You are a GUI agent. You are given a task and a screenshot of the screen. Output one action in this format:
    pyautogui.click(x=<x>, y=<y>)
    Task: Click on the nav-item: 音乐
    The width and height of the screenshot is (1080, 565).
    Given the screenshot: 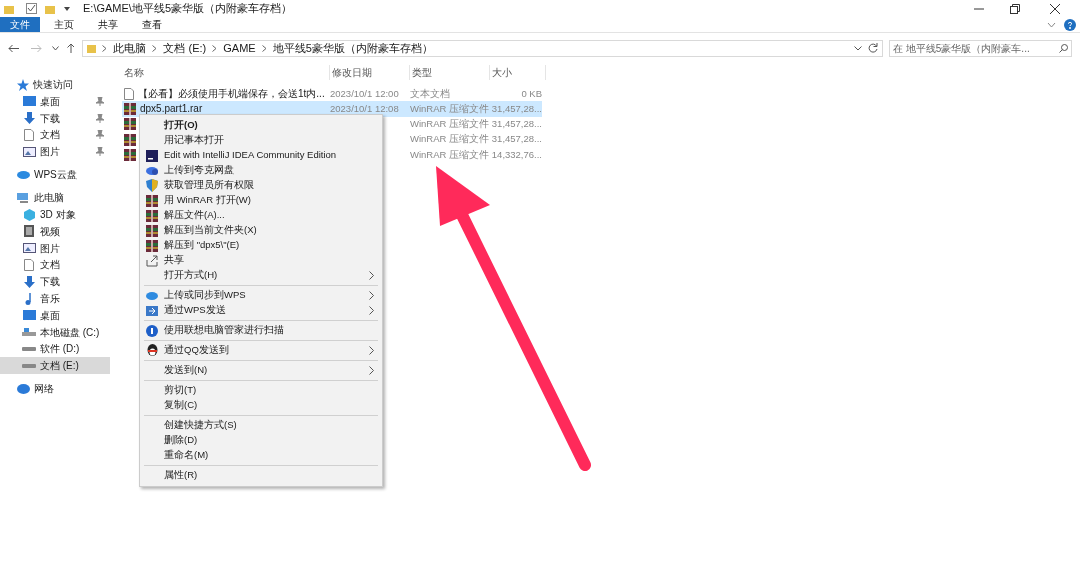 What is the action you would take?
    pyautogui.click(x=55, y=298)
    